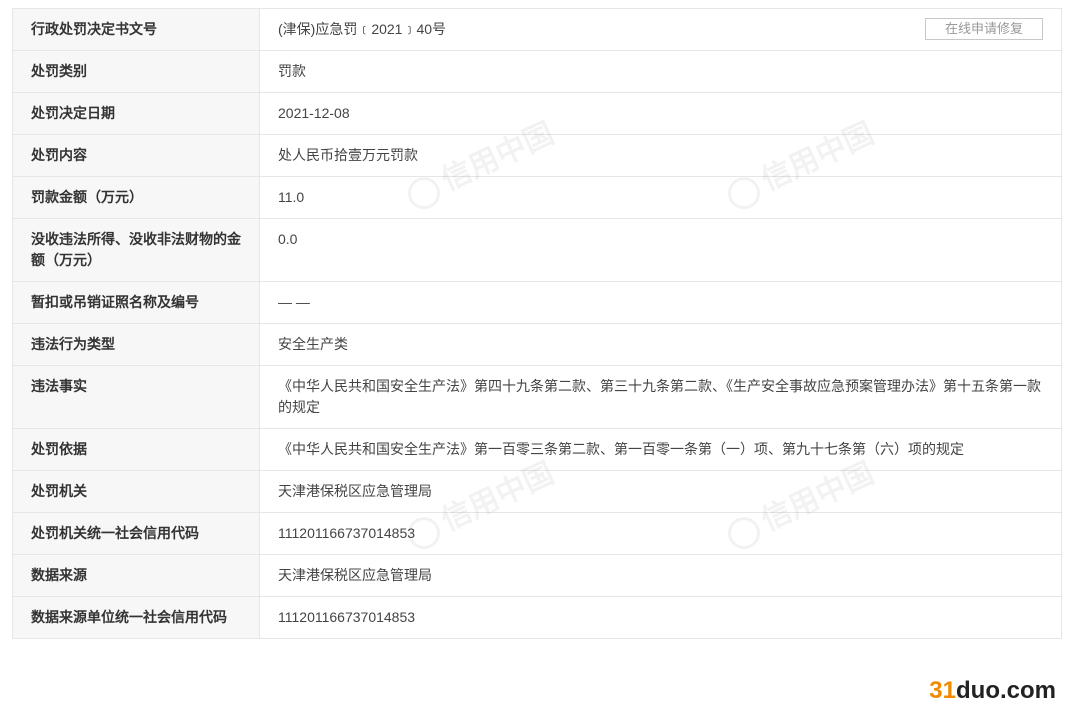 This screenshot has width=1074, height=711. I want to click on table-row: 数据来源单位统一社会信用代码 111201166737014853, so click(537, 617).